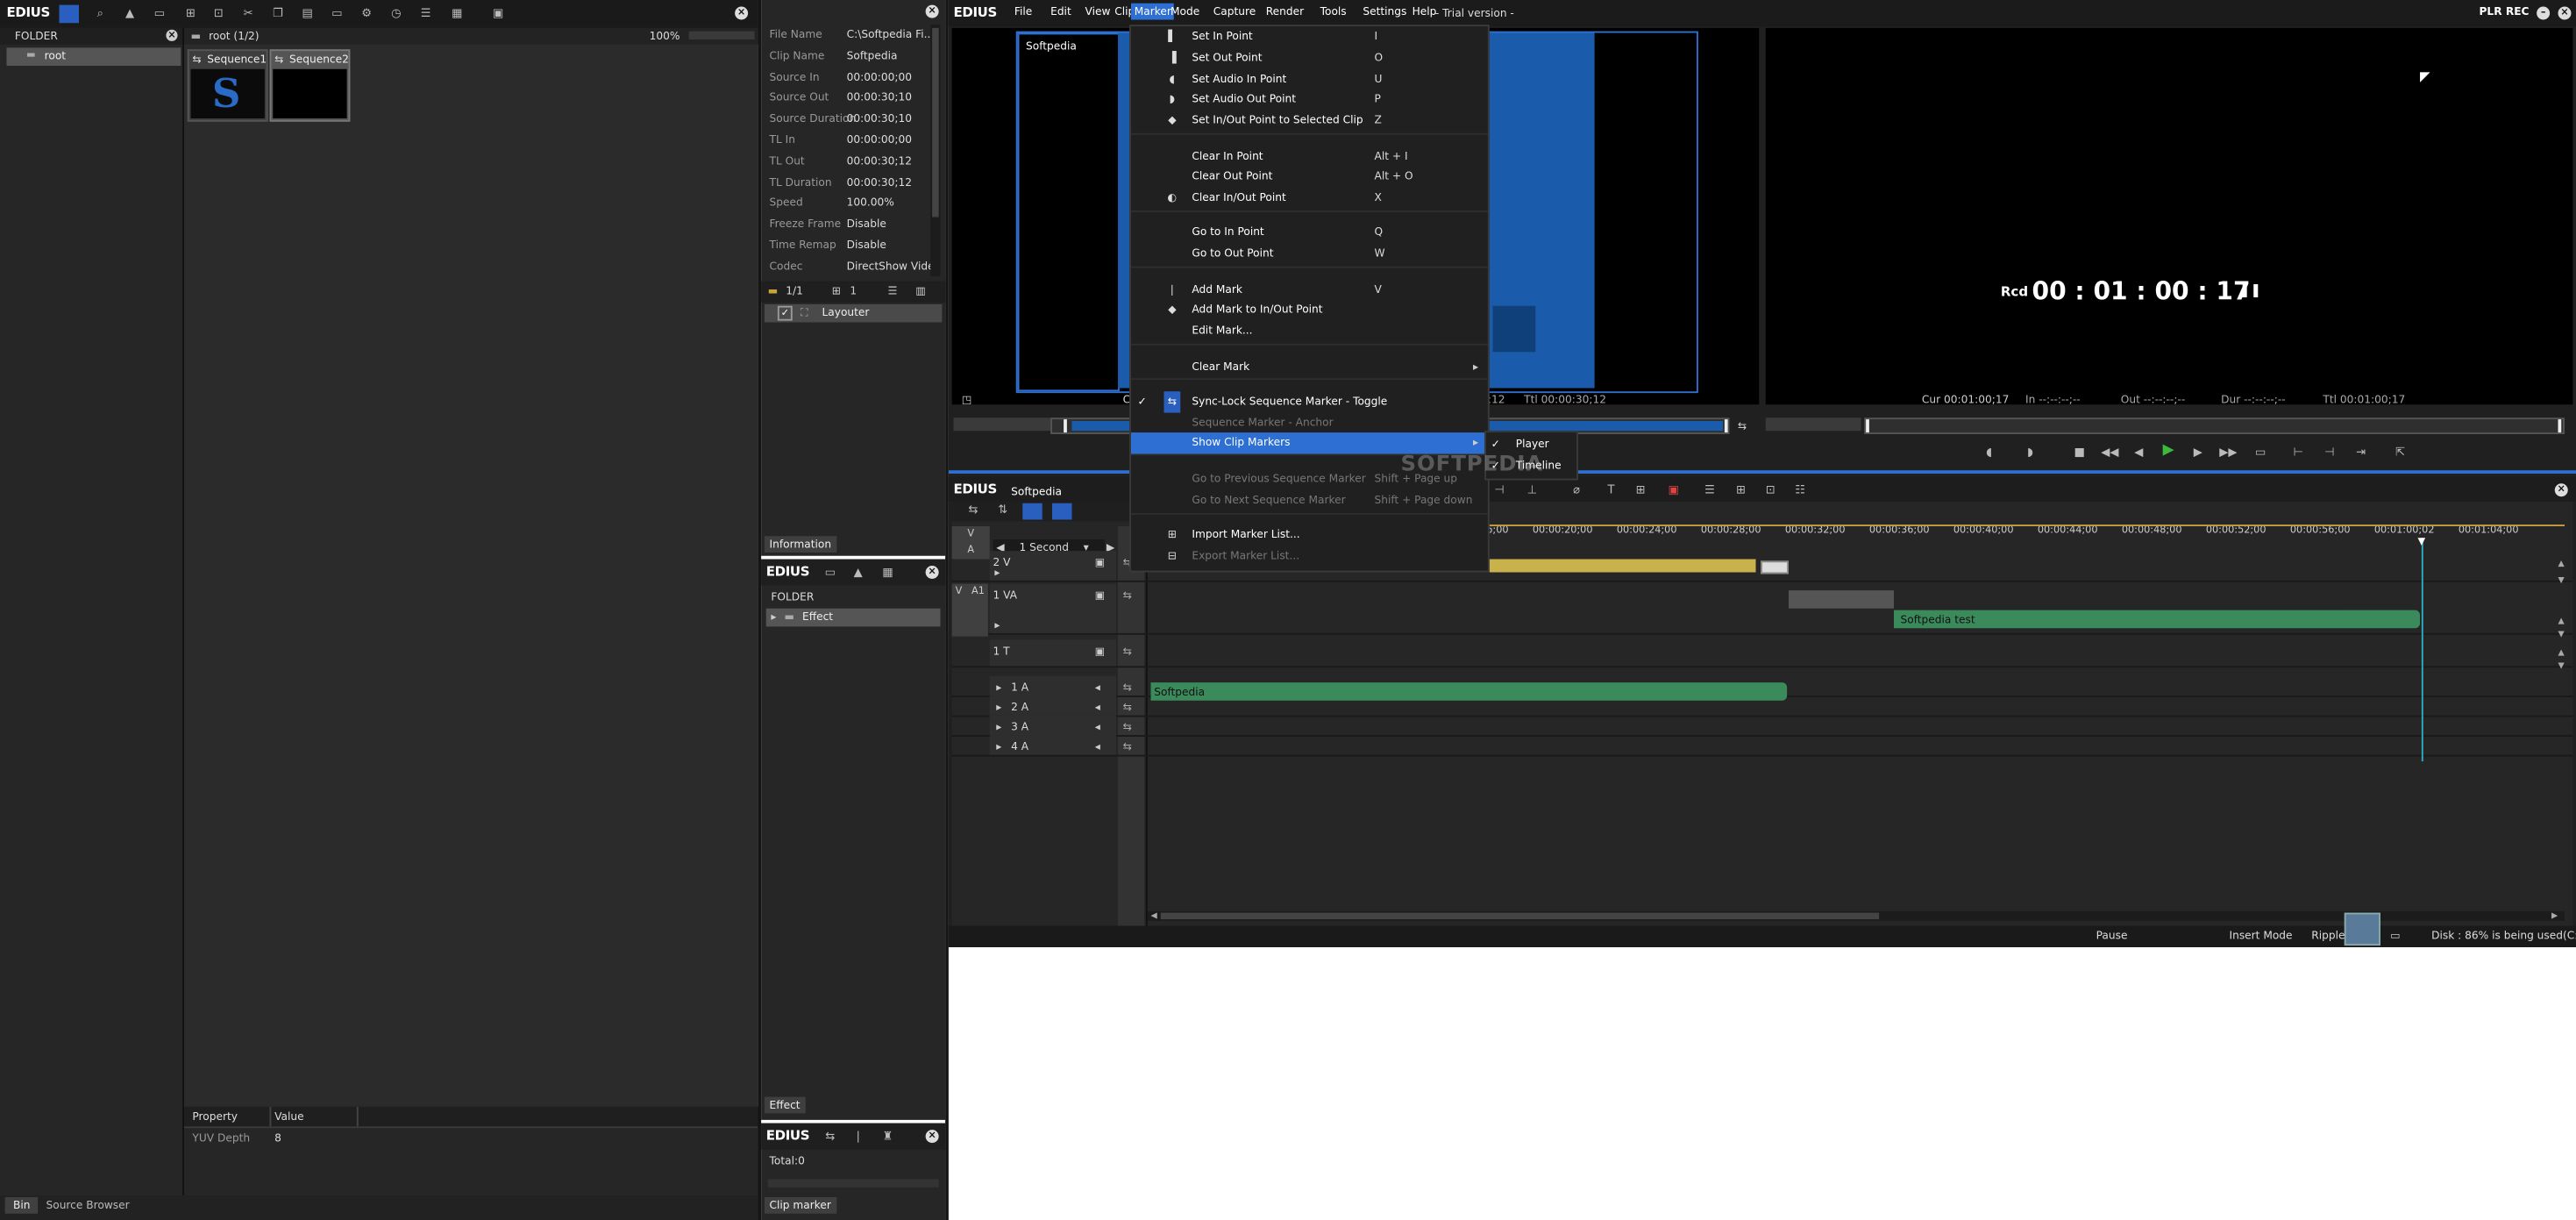  I want to click on menu-file: File, so click(1023, 12).